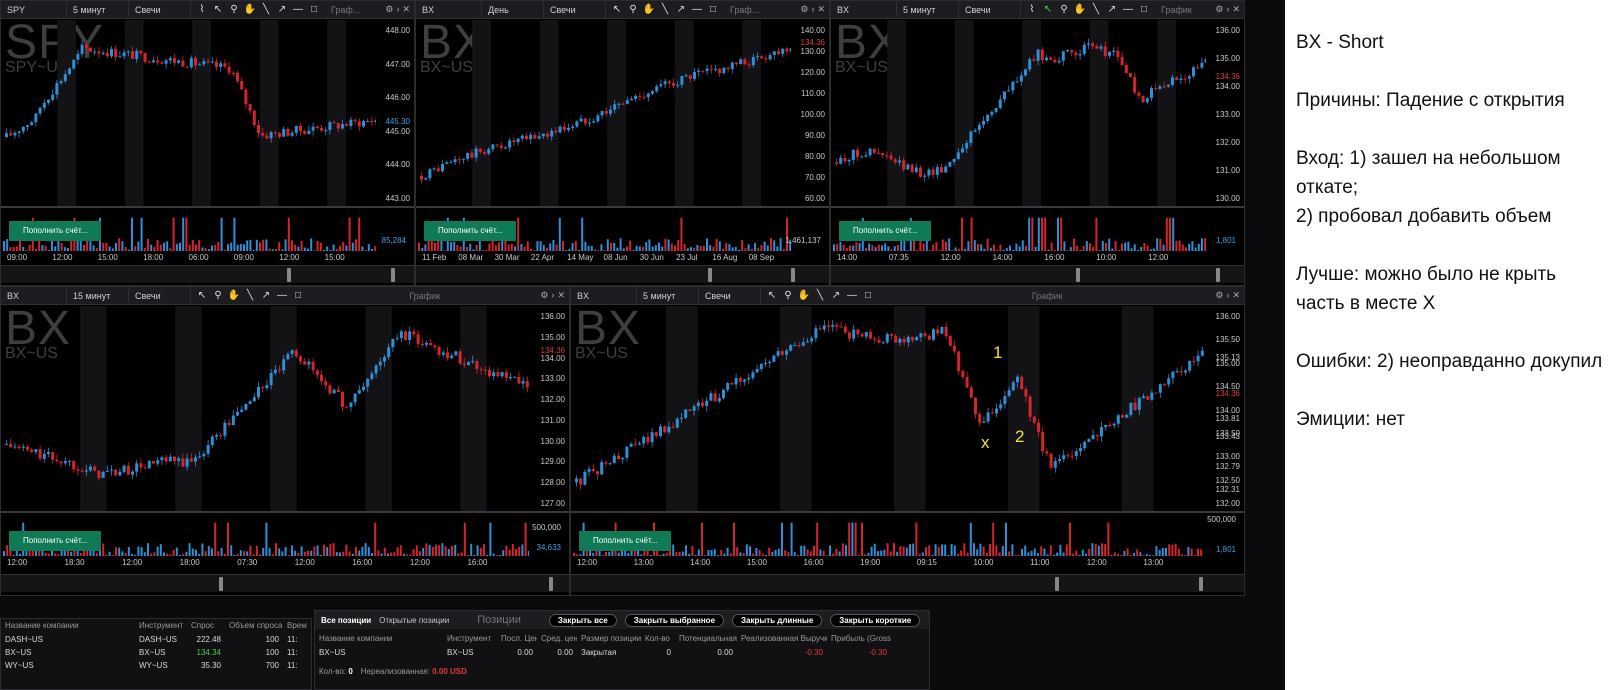 The height and width of the screenshot is (690, 1610). What do you see at coordinates (674, 620) in the screenshot?
I see `close-selected-button: Закрыть выбранное` at bounding box center [674, 620].